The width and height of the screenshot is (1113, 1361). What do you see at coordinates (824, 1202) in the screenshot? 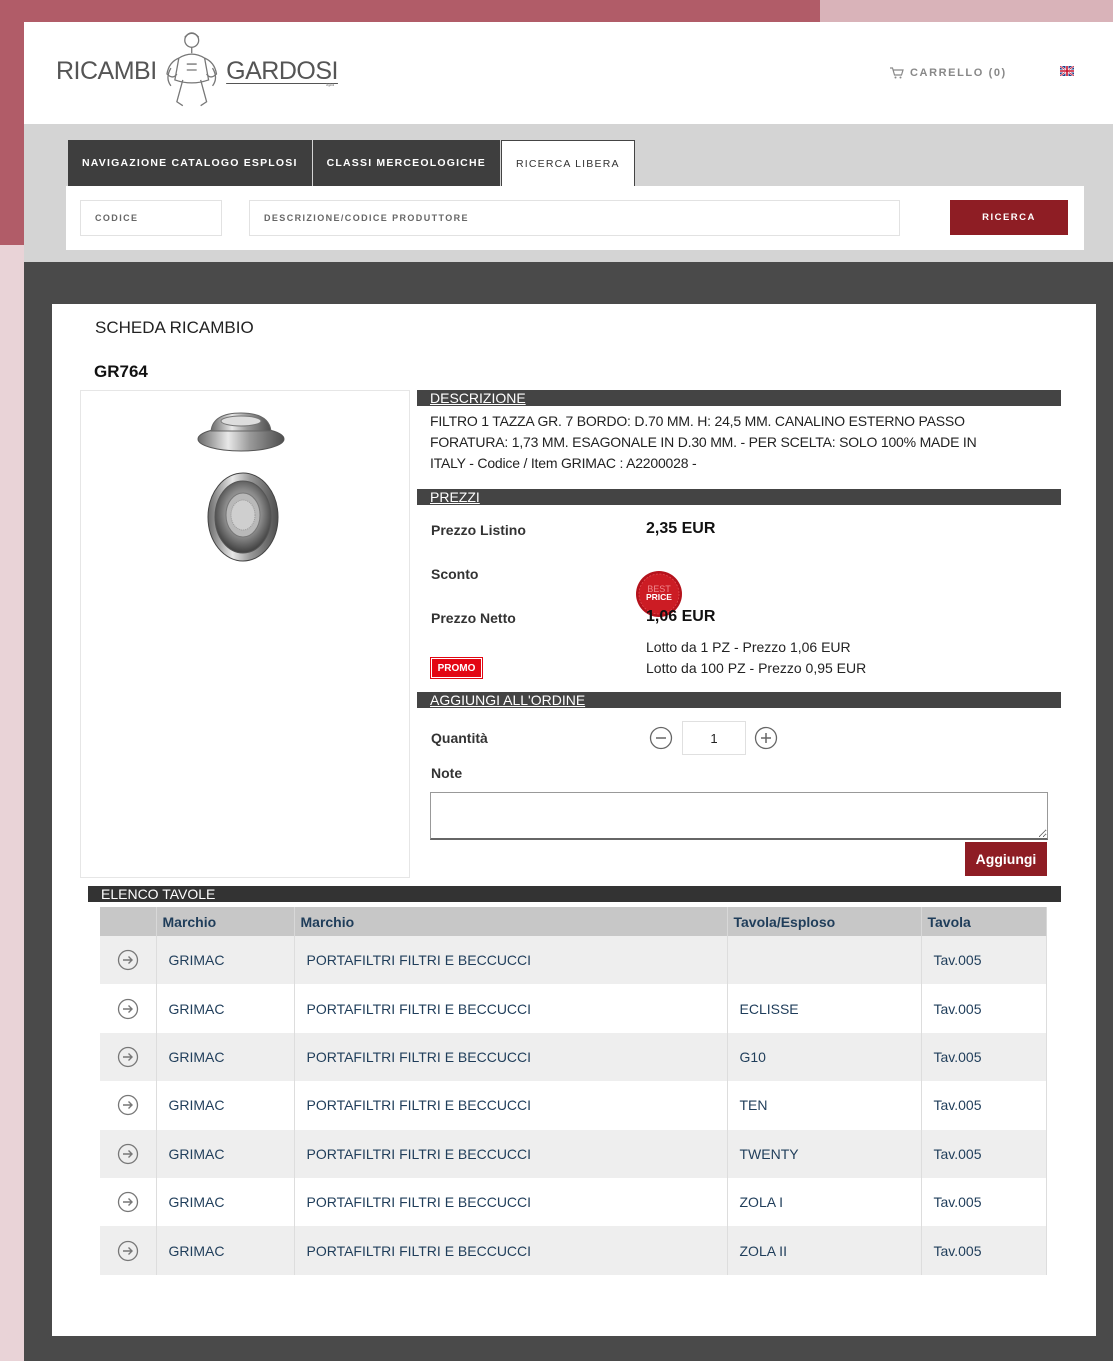
I see `exploded-view-cell: ZOLA I` at bounding box center [824, 1202].